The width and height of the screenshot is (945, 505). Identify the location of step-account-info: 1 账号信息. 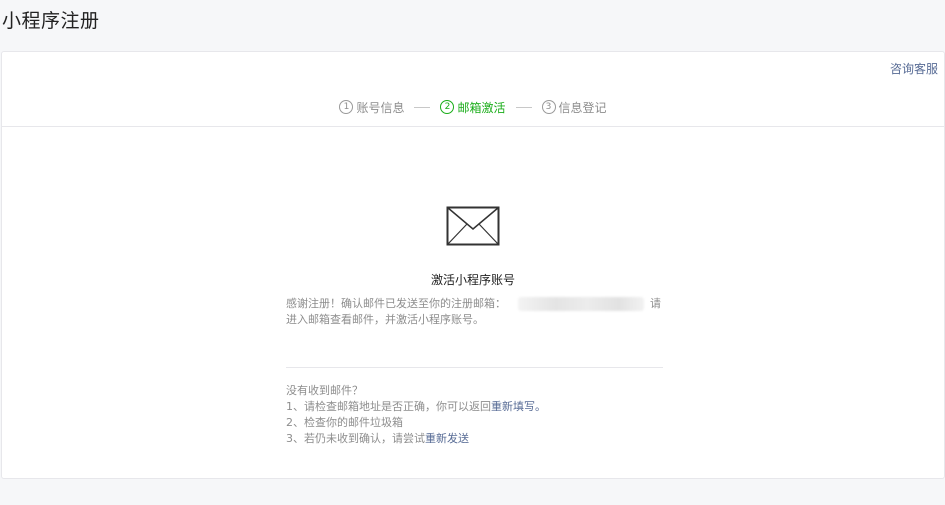
(371, 107).